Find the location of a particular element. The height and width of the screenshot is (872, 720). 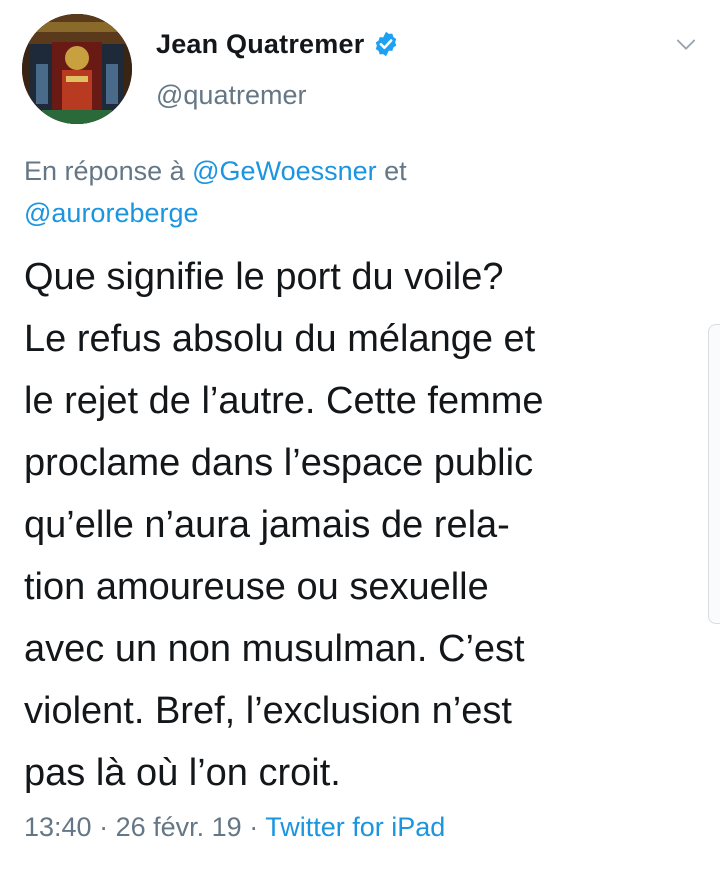

reply-prefix: En réponse à is located at coordinates (104, 171).